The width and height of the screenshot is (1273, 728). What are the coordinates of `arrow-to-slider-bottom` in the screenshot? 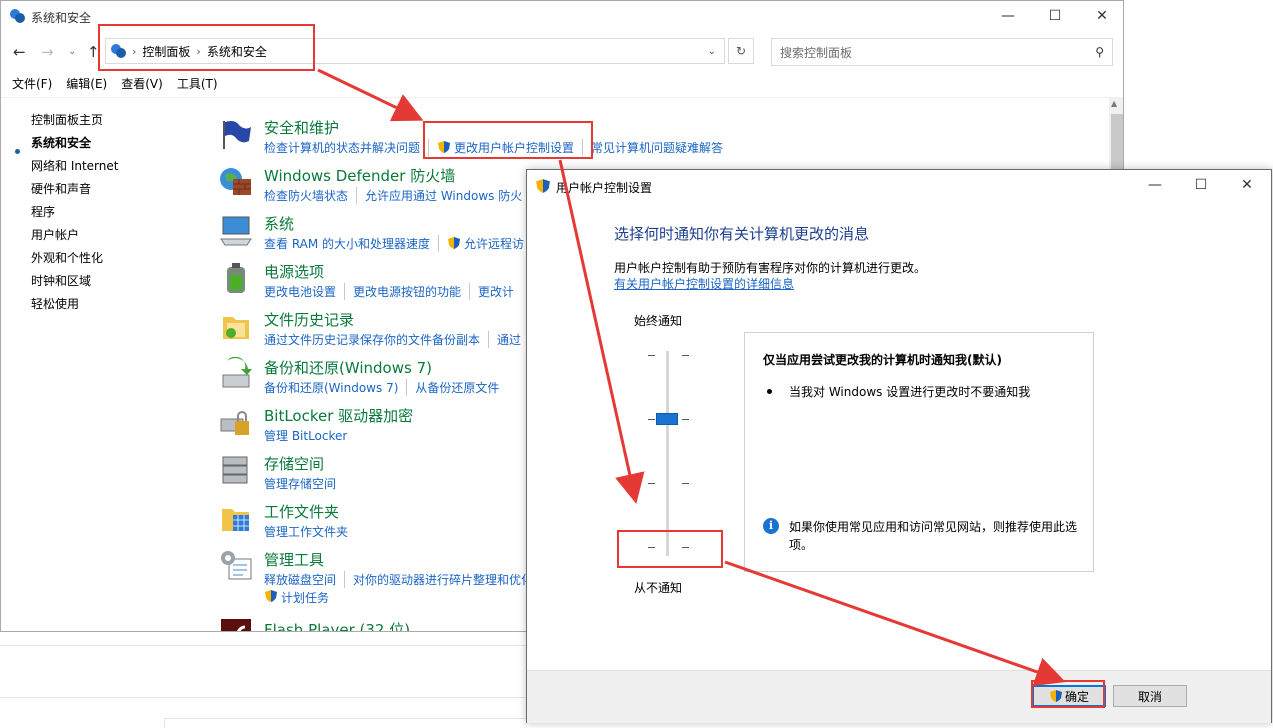 It's located at (601, 331).